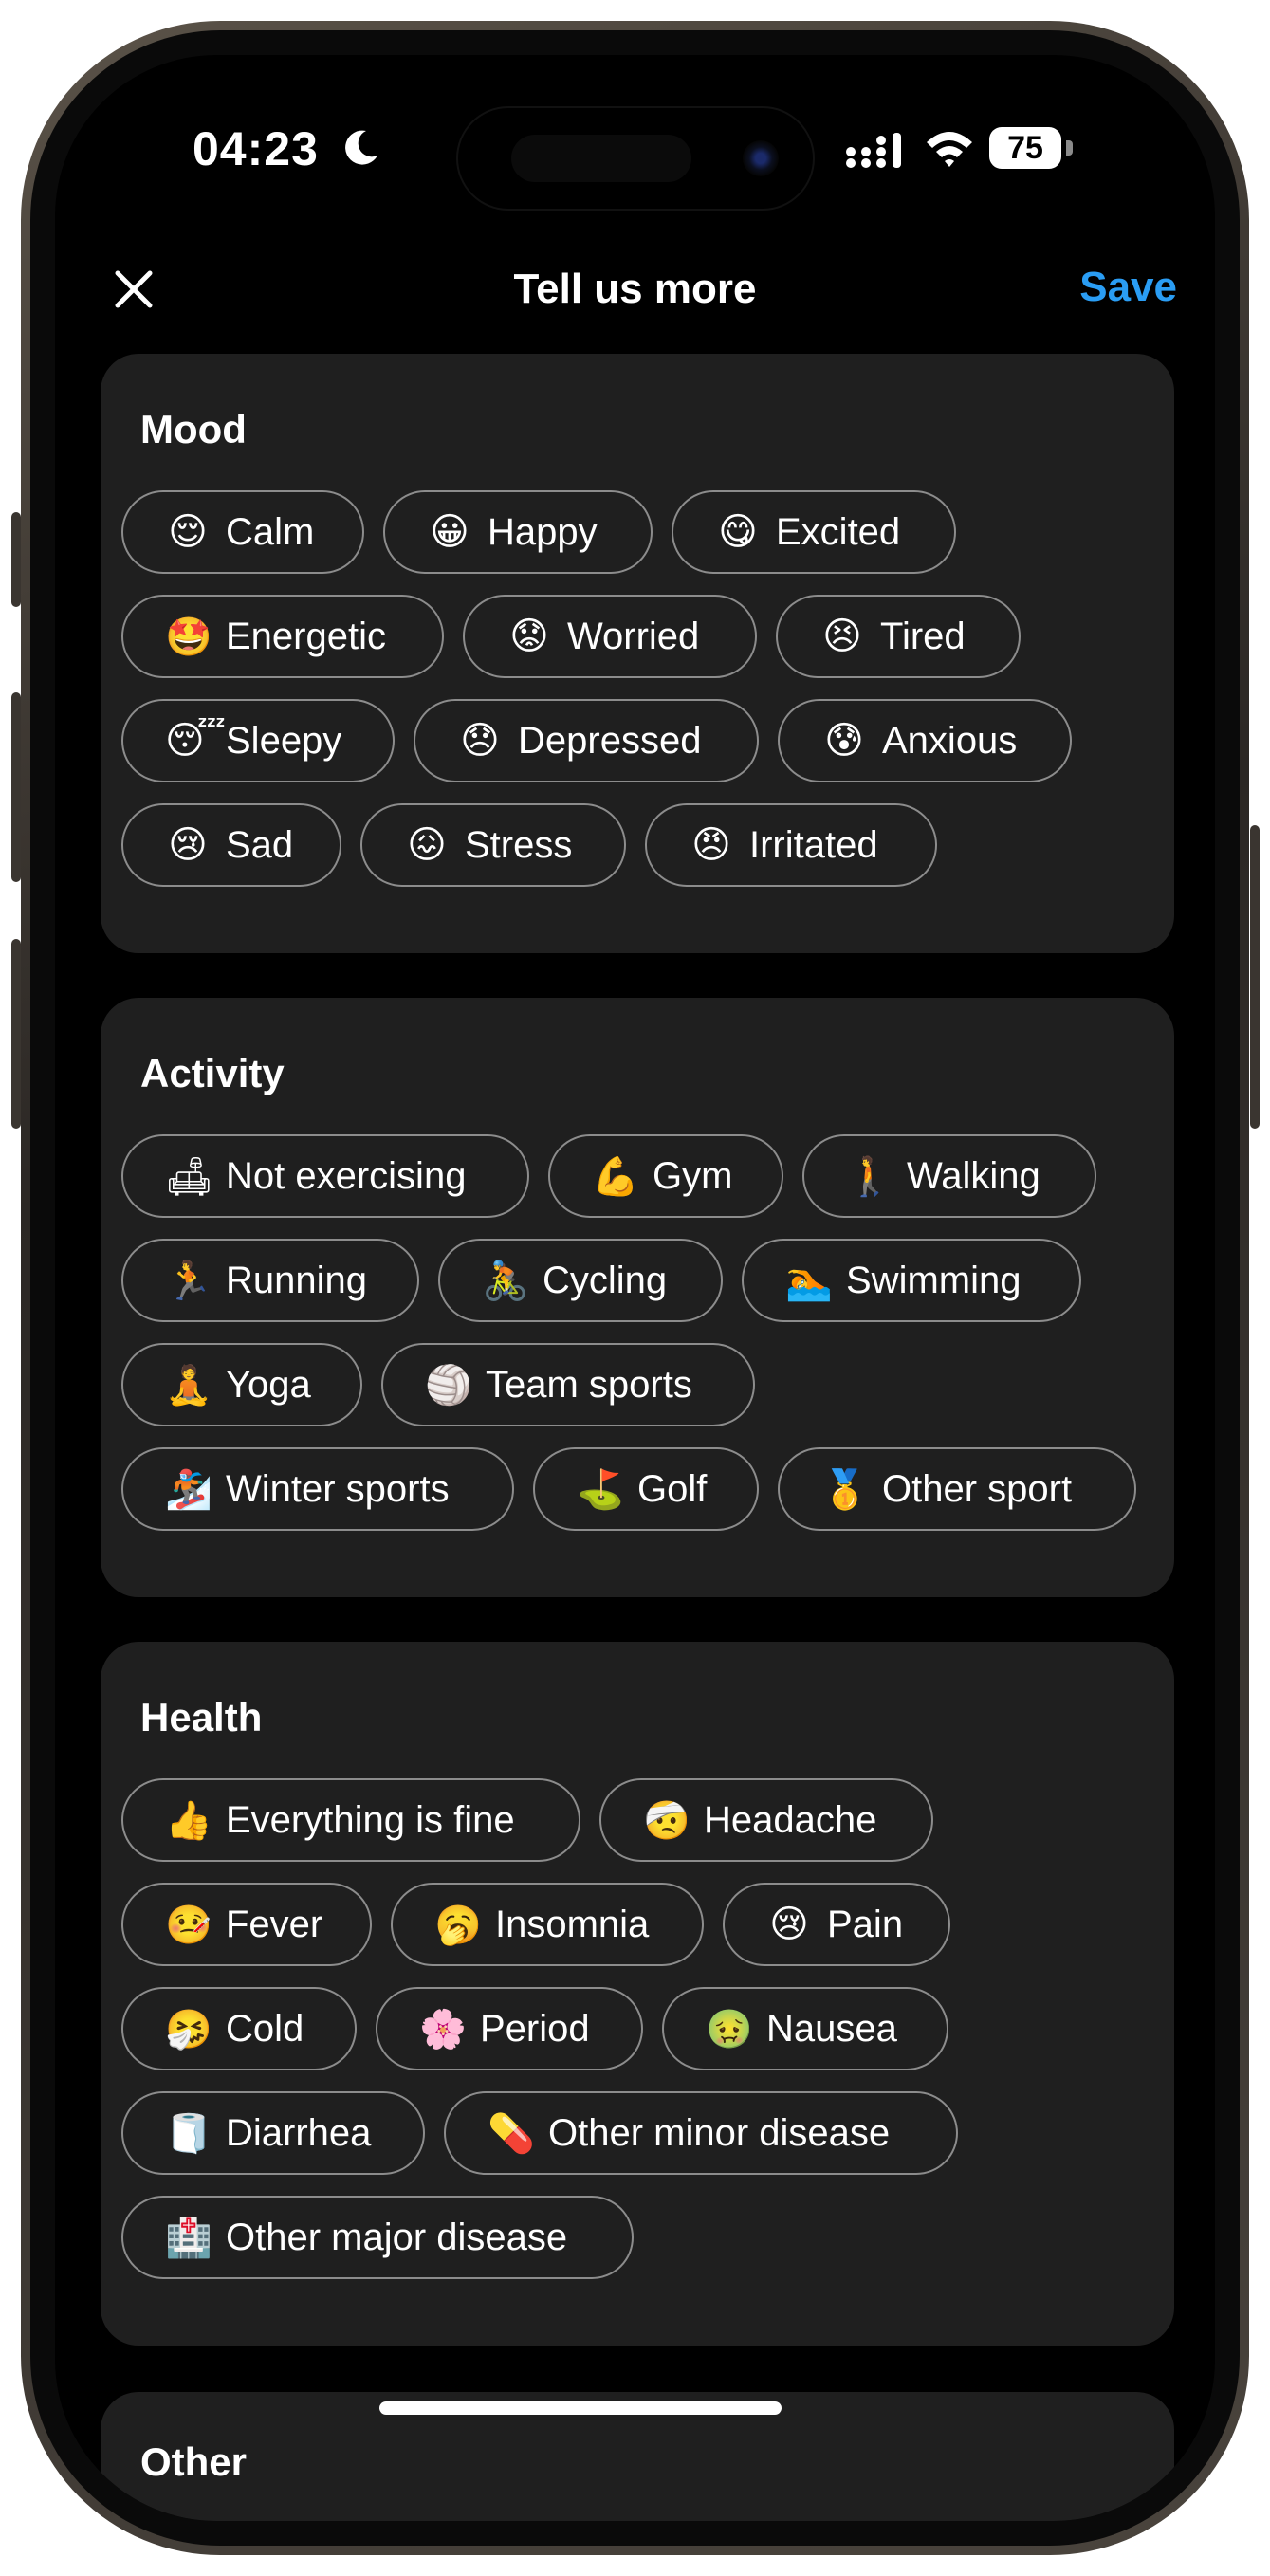 The width and height of the screenshot is (1270, 2576). Describe the element at coordinates (16, 1034) in the screenshot. I see `volume-down-button` at that location.